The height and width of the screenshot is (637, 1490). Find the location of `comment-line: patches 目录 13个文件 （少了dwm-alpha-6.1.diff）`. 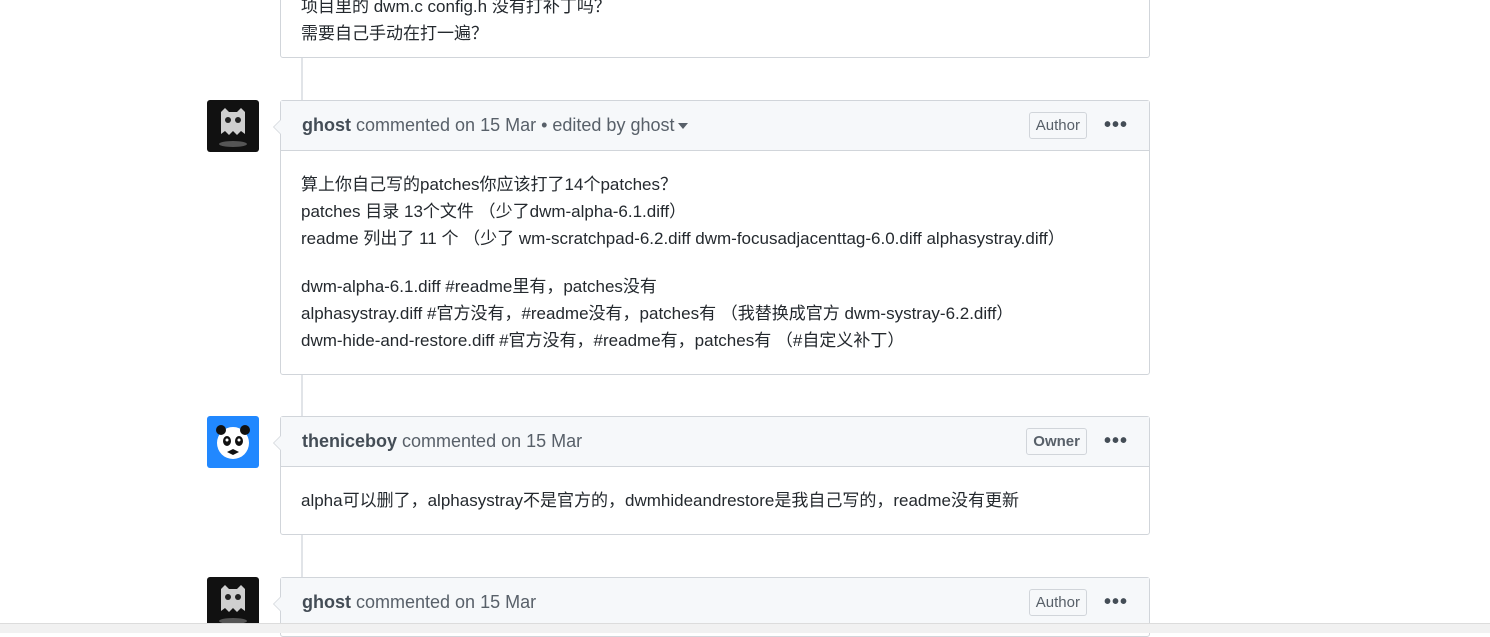

comment-line: patches 目录 13个文件 （少了dwm-alpha-6.1.diff） is located at coordinates (494, 211).